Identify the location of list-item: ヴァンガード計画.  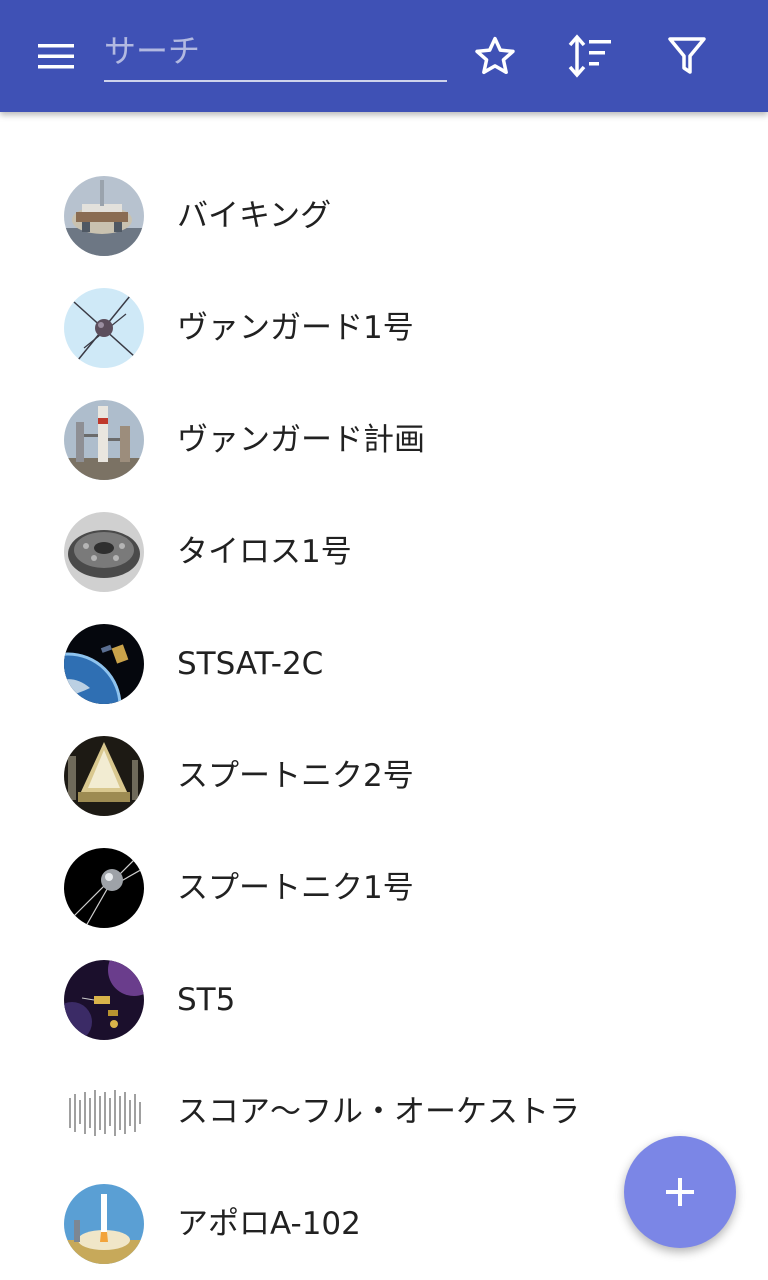
(384, 440).